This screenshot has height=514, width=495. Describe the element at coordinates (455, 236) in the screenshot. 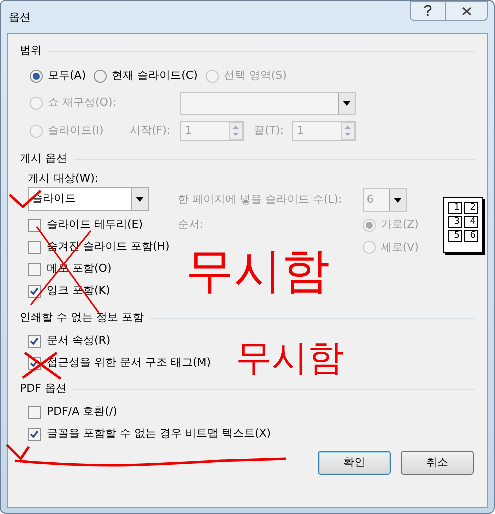

I see `preview-slide: 5` at that location.